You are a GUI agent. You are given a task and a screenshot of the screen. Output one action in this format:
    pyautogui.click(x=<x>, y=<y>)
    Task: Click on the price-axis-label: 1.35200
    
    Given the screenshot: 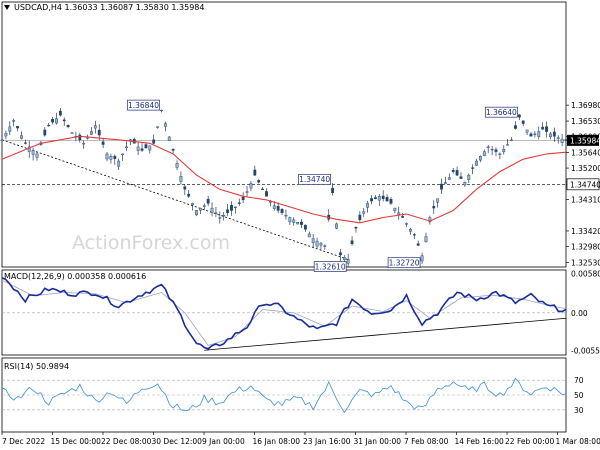 What is the action you would take?
    pyautogui.click(x=585, y=168)
    